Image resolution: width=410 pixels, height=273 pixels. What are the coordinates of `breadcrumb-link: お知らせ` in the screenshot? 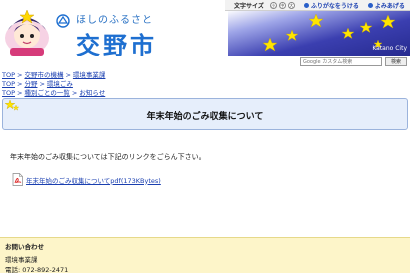 It's located at (92, 93).